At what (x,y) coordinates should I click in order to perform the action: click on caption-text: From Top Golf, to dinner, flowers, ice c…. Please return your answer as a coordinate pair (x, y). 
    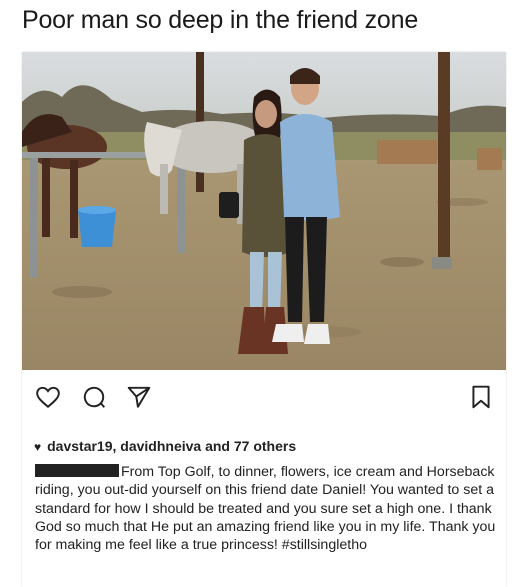
    Looking at the image, I should click on (265, 509).